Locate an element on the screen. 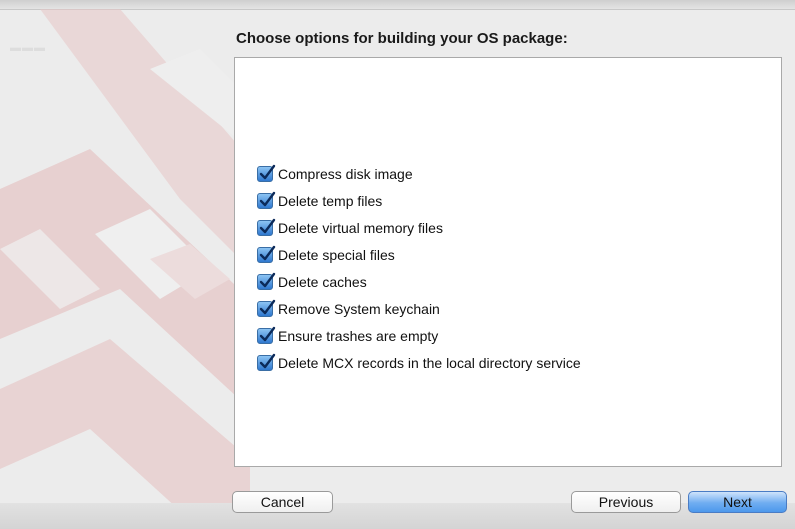 This screenshot has width=795, height=529. cancel-button: Cancel is located at coordinates (282, 502).